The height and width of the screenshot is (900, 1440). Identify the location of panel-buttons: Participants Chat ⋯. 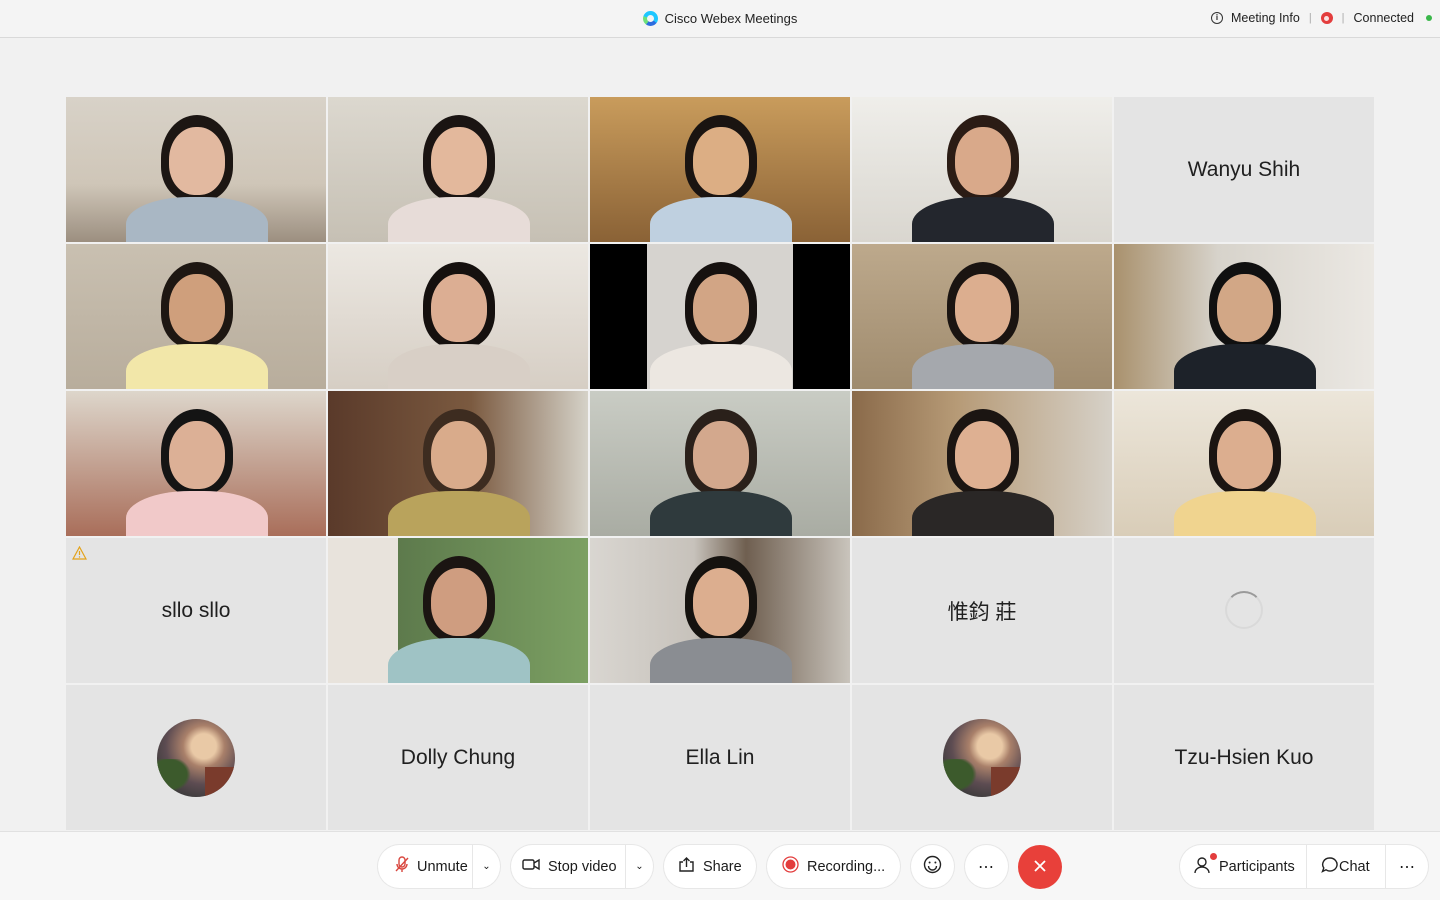
(1304, 866).